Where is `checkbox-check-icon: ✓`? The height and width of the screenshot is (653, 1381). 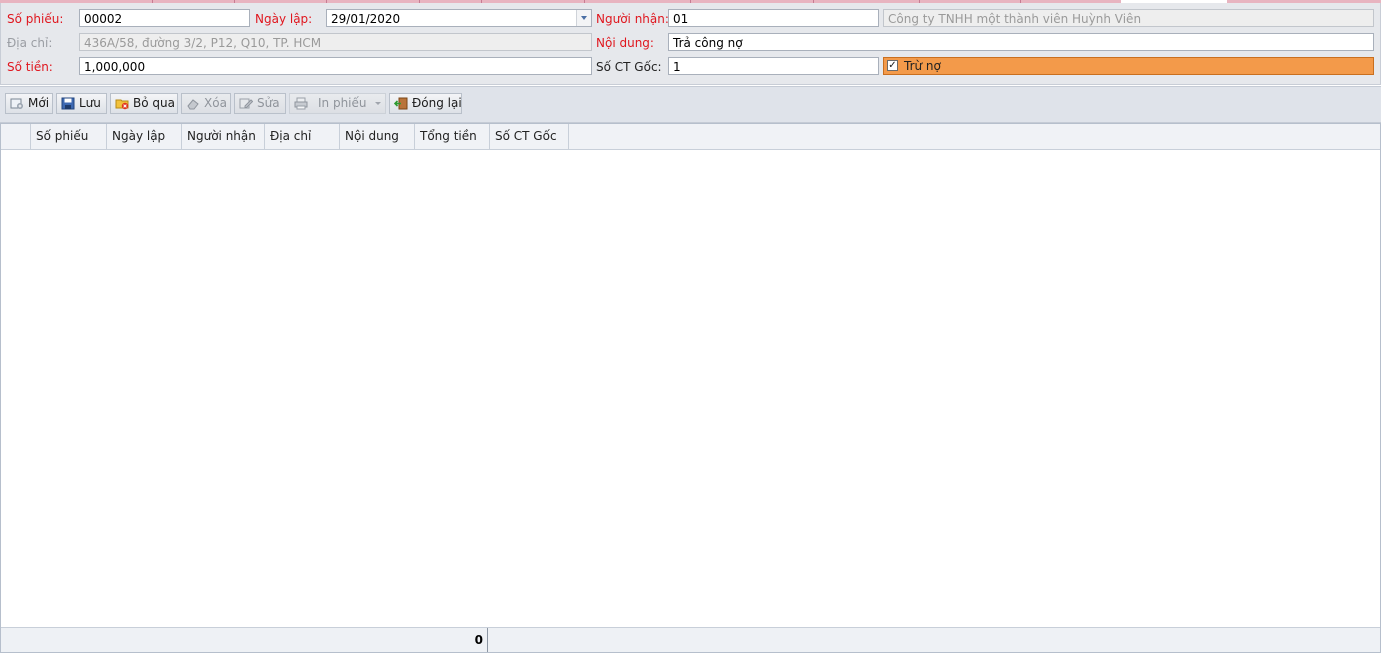 checkbox-check-icon: ✓ is located at coordinates (892, 65).